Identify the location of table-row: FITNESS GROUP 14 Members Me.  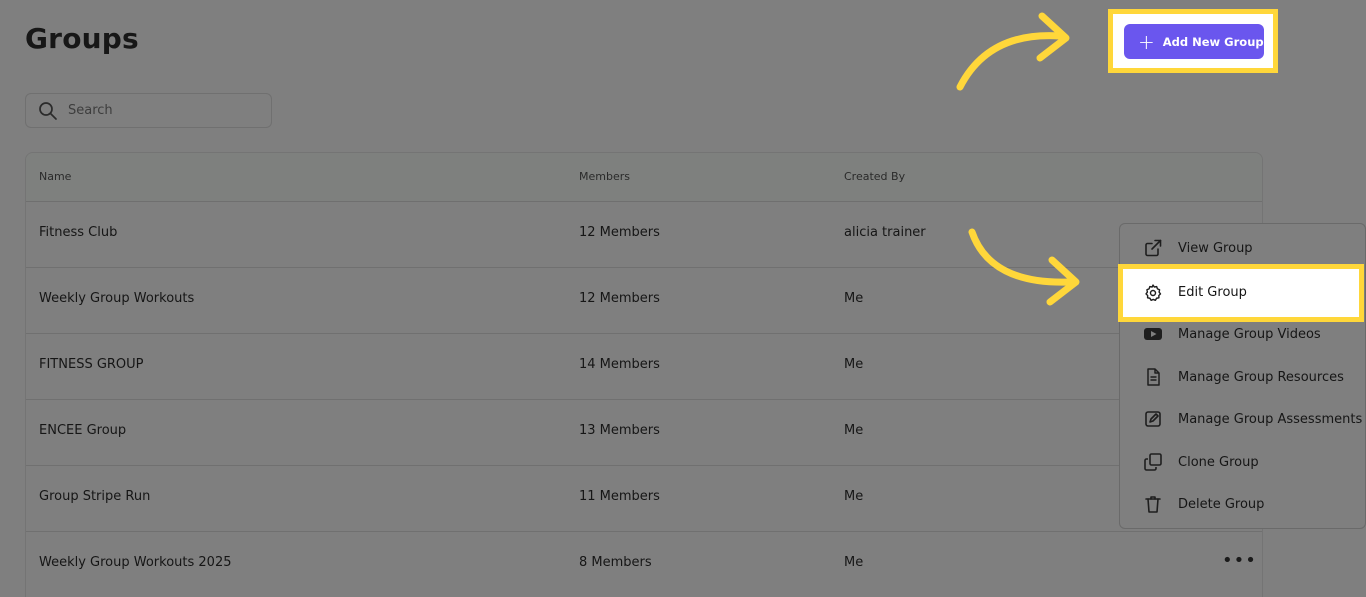
(644, 367).